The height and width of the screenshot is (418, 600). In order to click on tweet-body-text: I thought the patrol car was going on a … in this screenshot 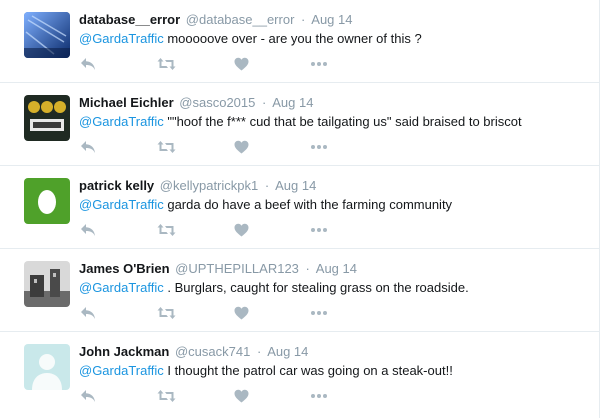, I will do `click(308, 370)`.